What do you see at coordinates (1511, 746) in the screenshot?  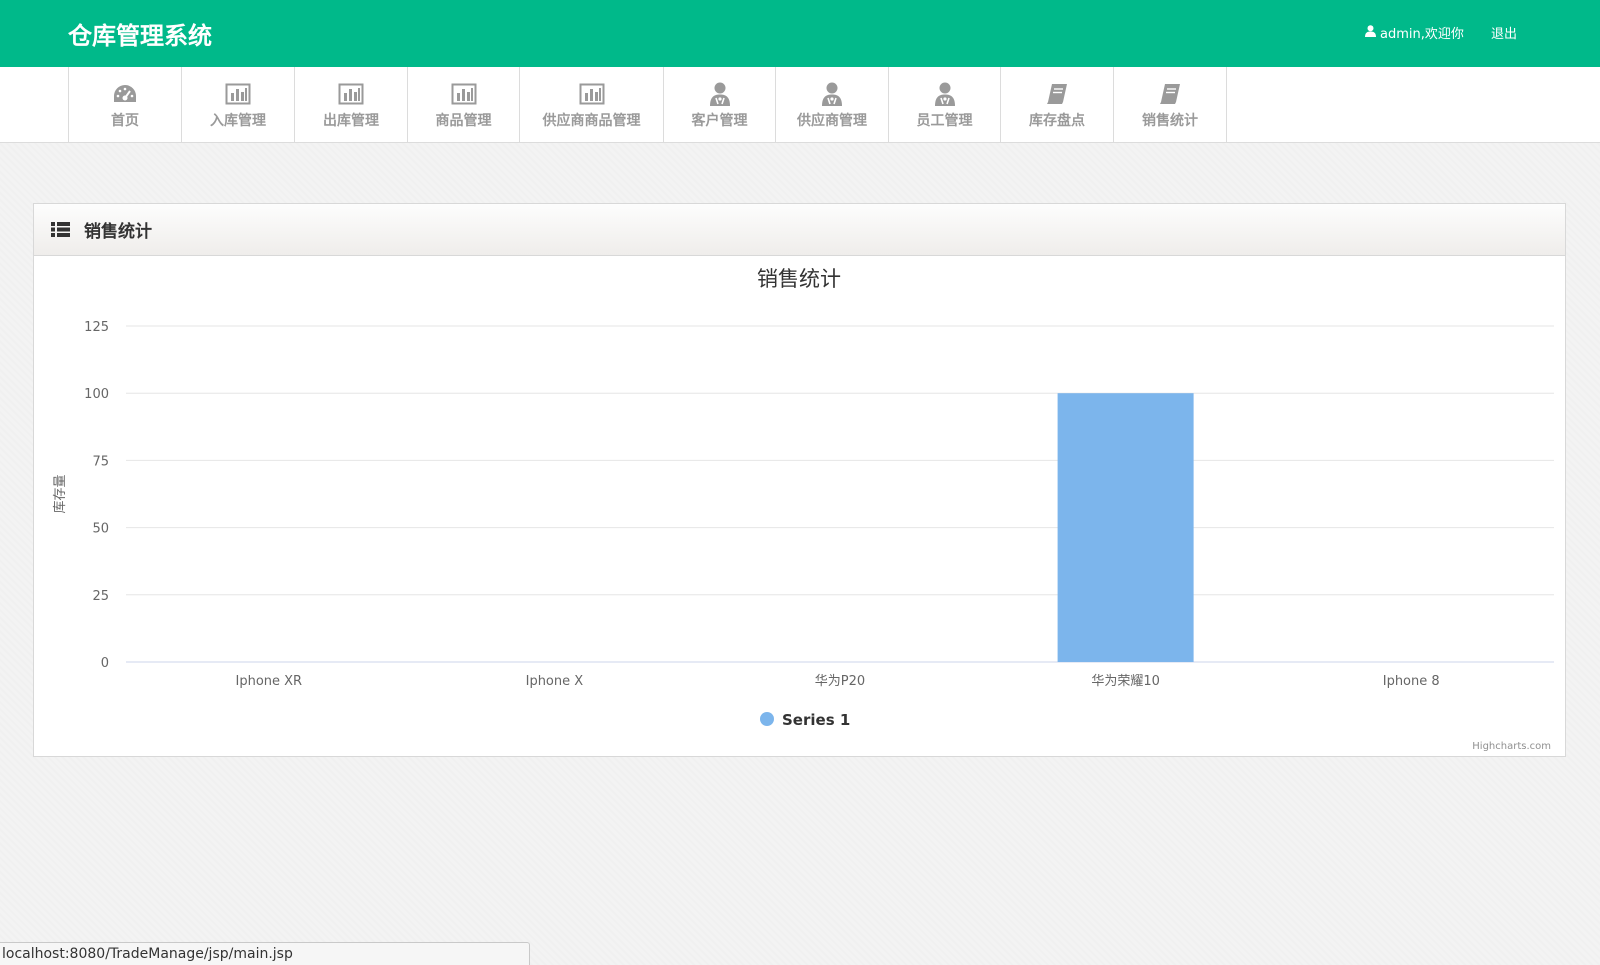 I see `chart-credit: Highcharts.com` at bounding box center [1511, 746].